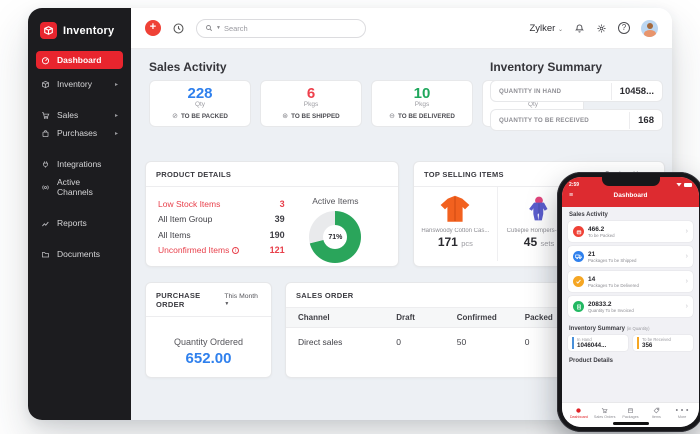 This screenshot has width=700, height=434. Describe the element at coordinates (467, 243) in the screenshot. I see `item-unit: pcs` at that location.